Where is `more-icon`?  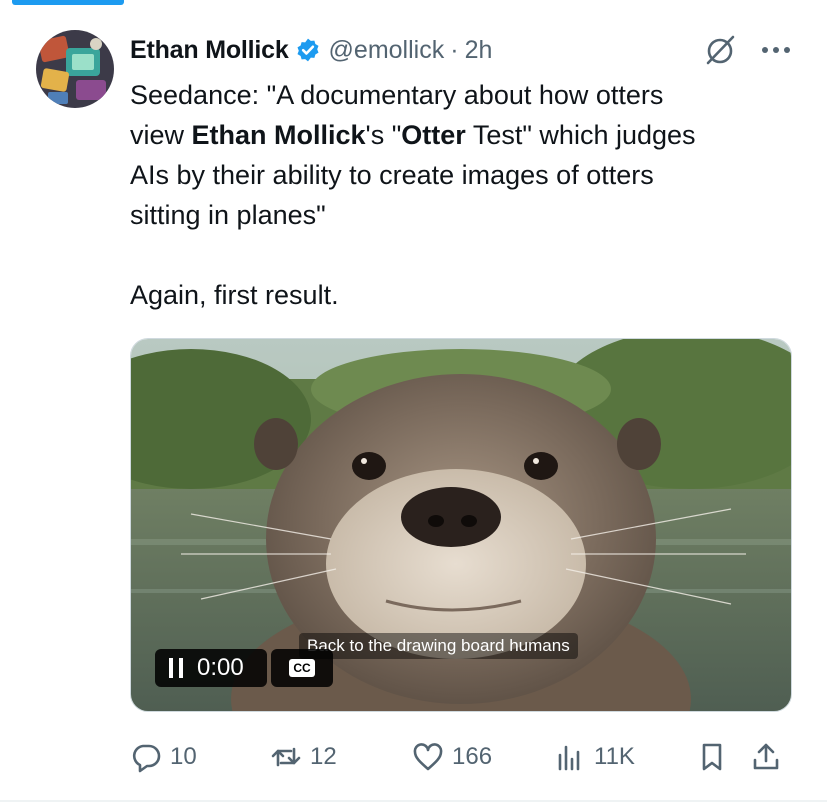 more-icon is located at coordinates (776, 50).